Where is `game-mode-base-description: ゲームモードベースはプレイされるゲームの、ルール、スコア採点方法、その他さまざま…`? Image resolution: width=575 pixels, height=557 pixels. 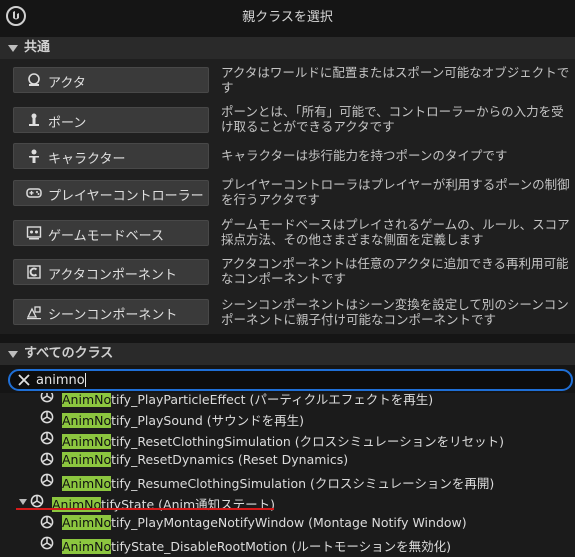
game-mode-base-description: ゲームモードベースはプレイされるゲームの、ルール、スコア採点方法、その他さまざま… is located at coordinates (395, 232).